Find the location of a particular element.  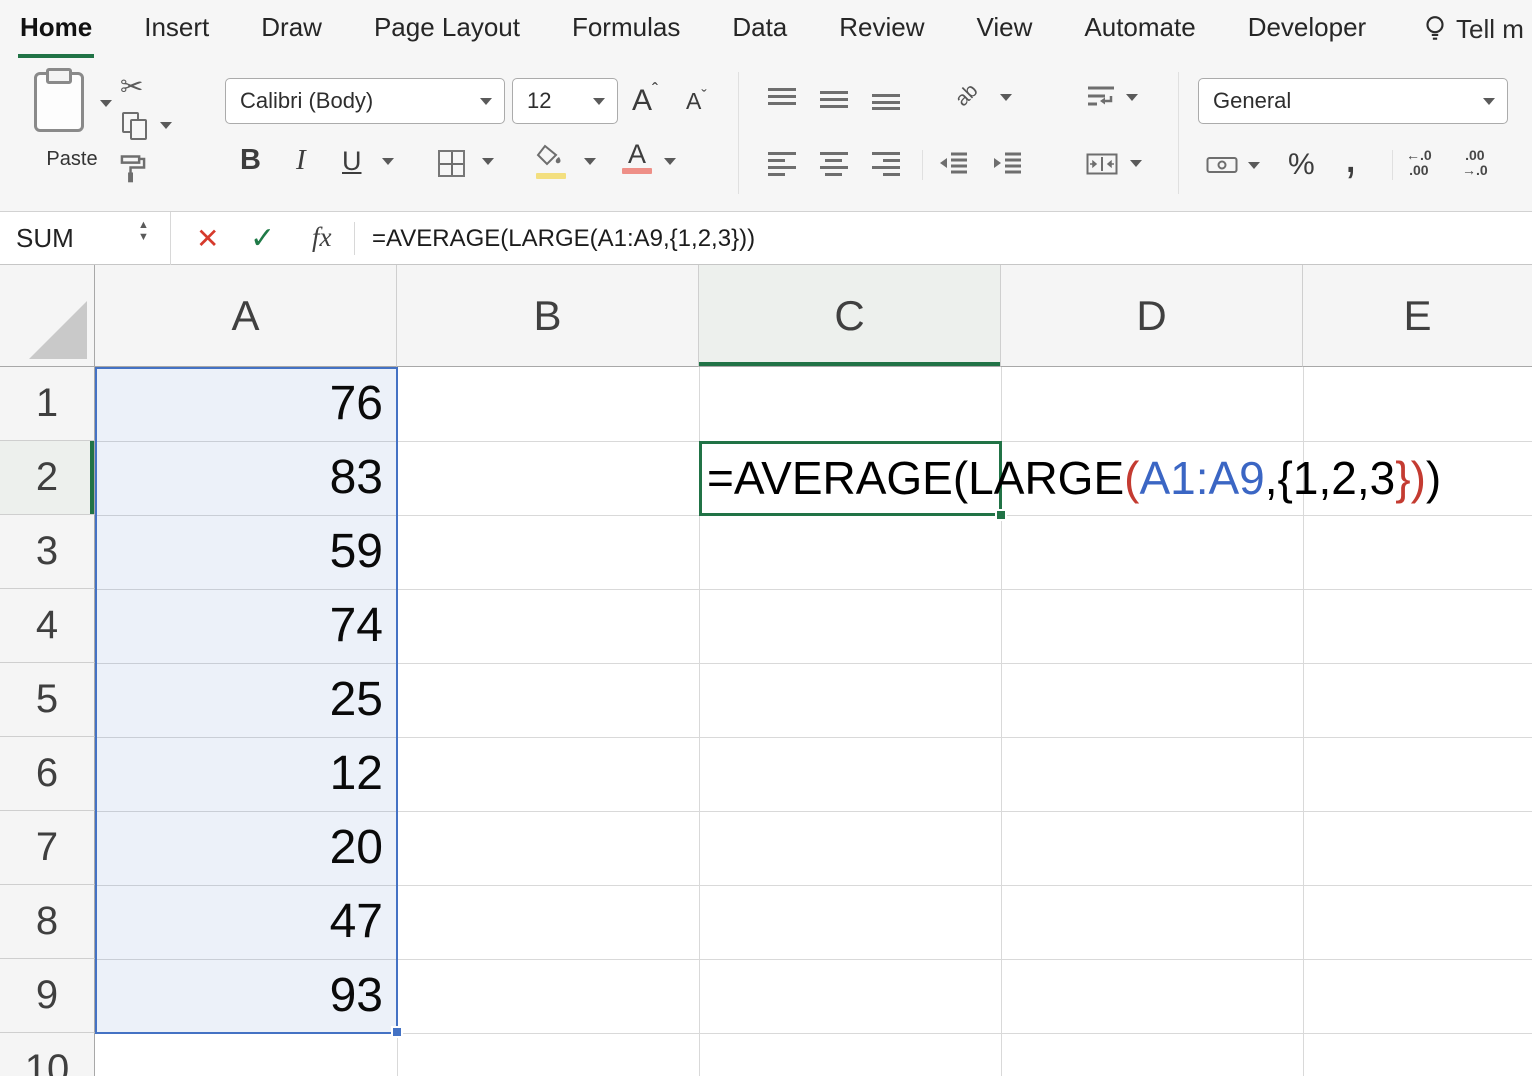

column-header-a: A is located at coordinates (246, 316).